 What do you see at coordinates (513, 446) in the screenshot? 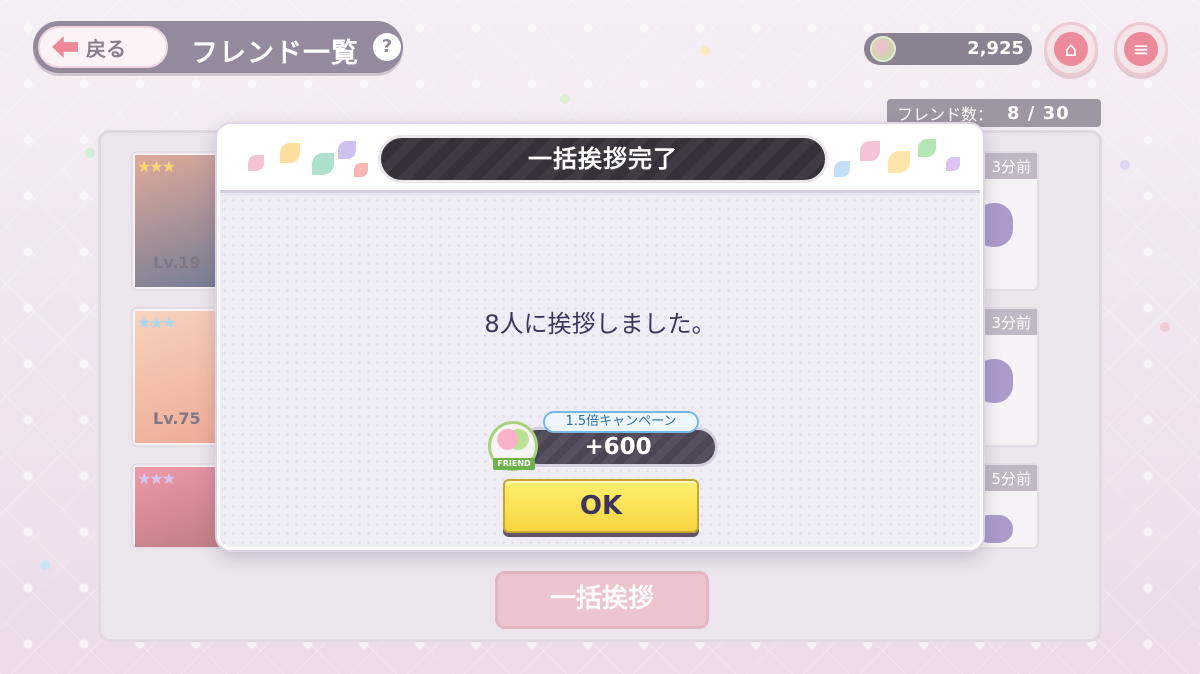
I see `friend-point-icon: FRIEND` at bounding box center [513, 446].